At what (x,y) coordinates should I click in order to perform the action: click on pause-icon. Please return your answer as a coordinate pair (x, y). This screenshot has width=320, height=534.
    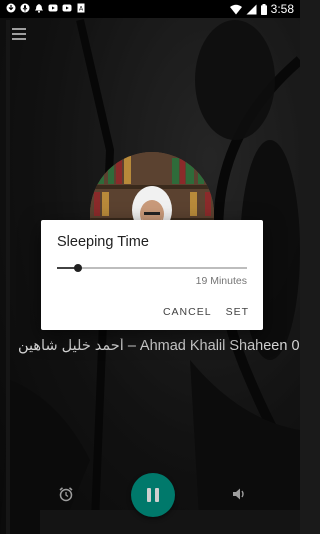
    Looking at the image, I should click on (149, 495).